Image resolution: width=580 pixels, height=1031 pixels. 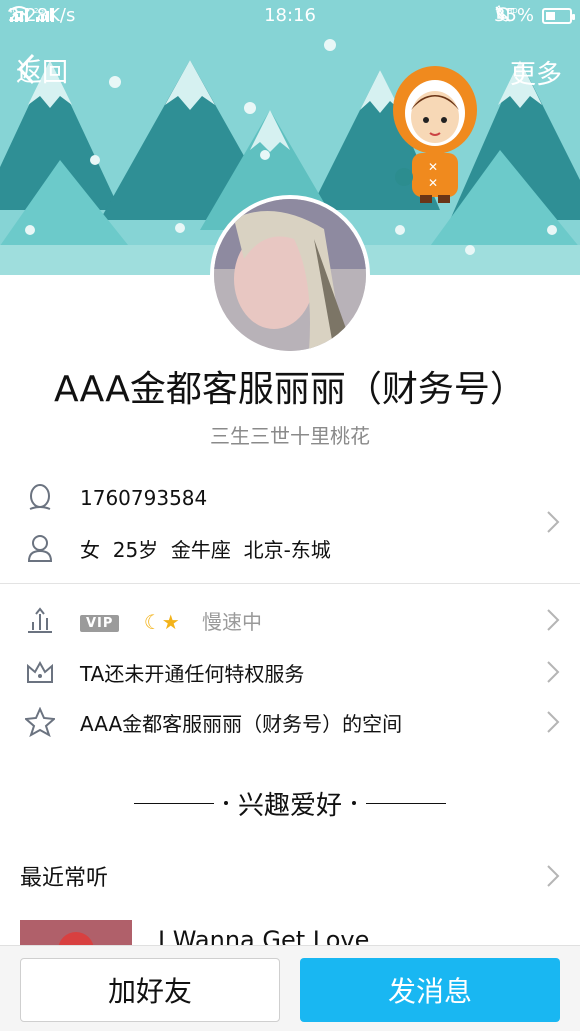 I want to click on hd-call-icon: HD, so click(x=507, y=13).